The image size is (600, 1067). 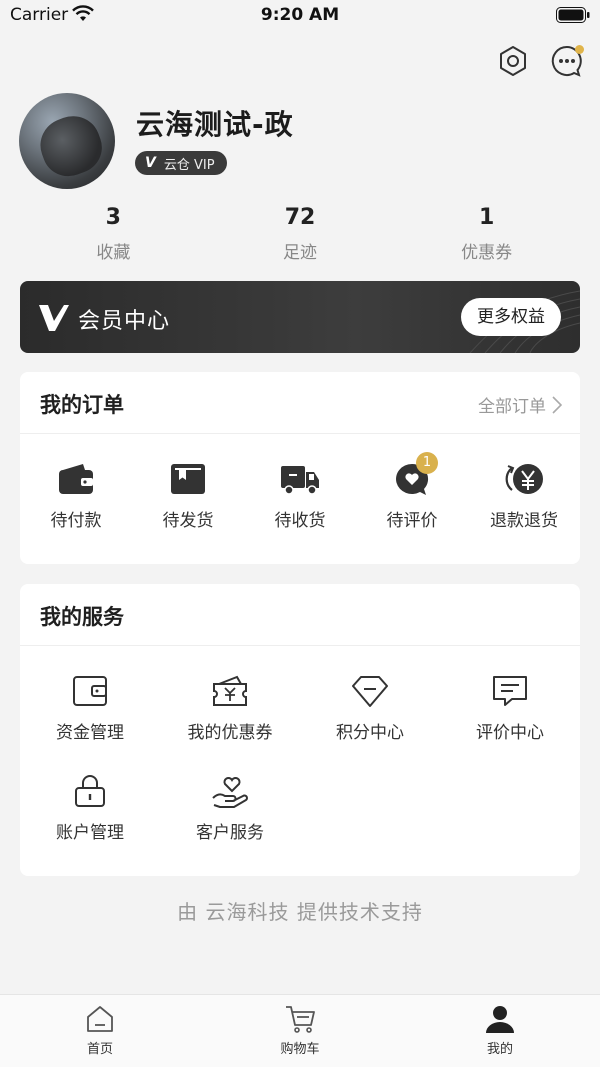 What do you see at coordinates (230, 690) in the screenshot?
I see `coupon-icon` at bounding box center [230, 690].